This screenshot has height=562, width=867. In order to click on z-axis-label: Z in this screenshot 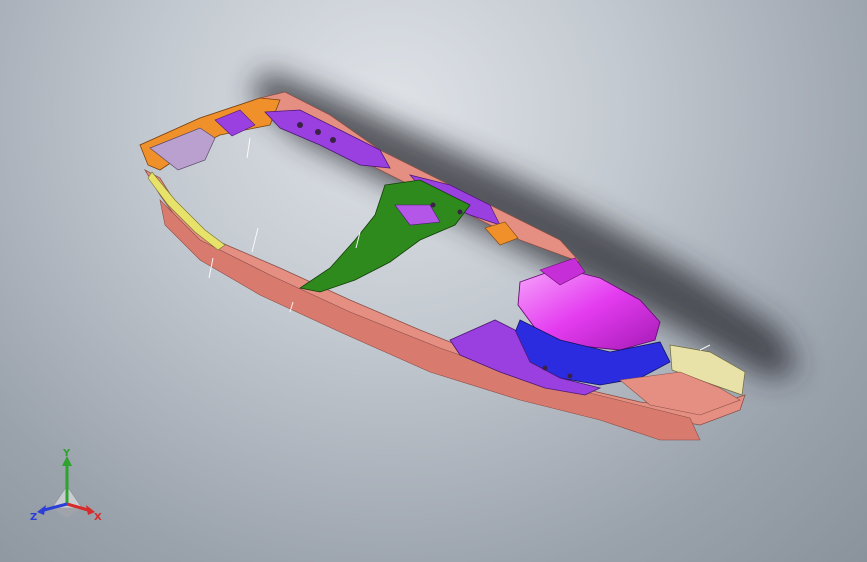, I will do `click(33, 517)`.